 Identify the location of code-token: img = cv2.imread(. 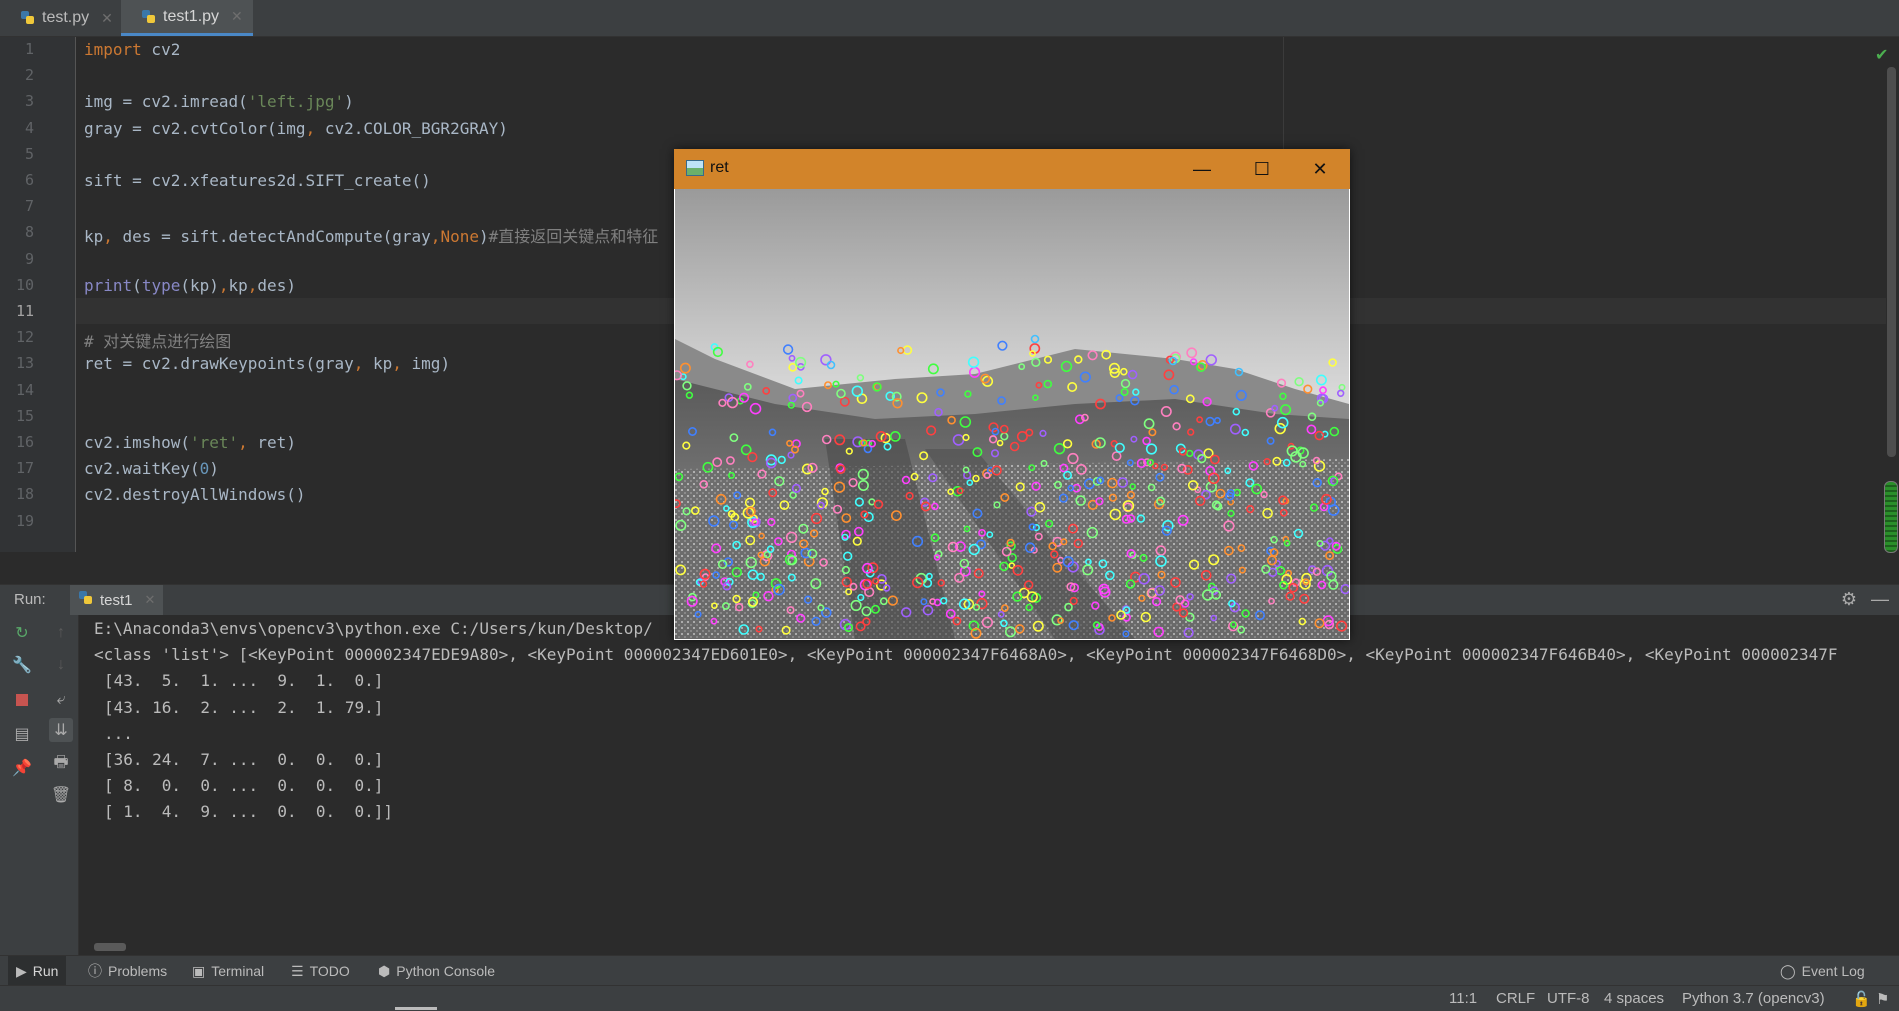
(166, 102).